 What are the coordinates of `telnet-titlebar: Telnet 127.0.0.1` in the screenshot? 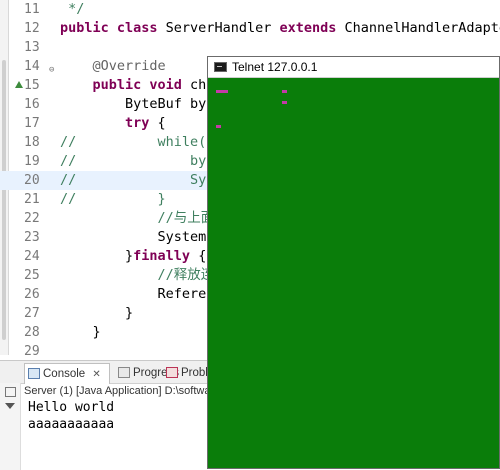 It's located at (353, 67).